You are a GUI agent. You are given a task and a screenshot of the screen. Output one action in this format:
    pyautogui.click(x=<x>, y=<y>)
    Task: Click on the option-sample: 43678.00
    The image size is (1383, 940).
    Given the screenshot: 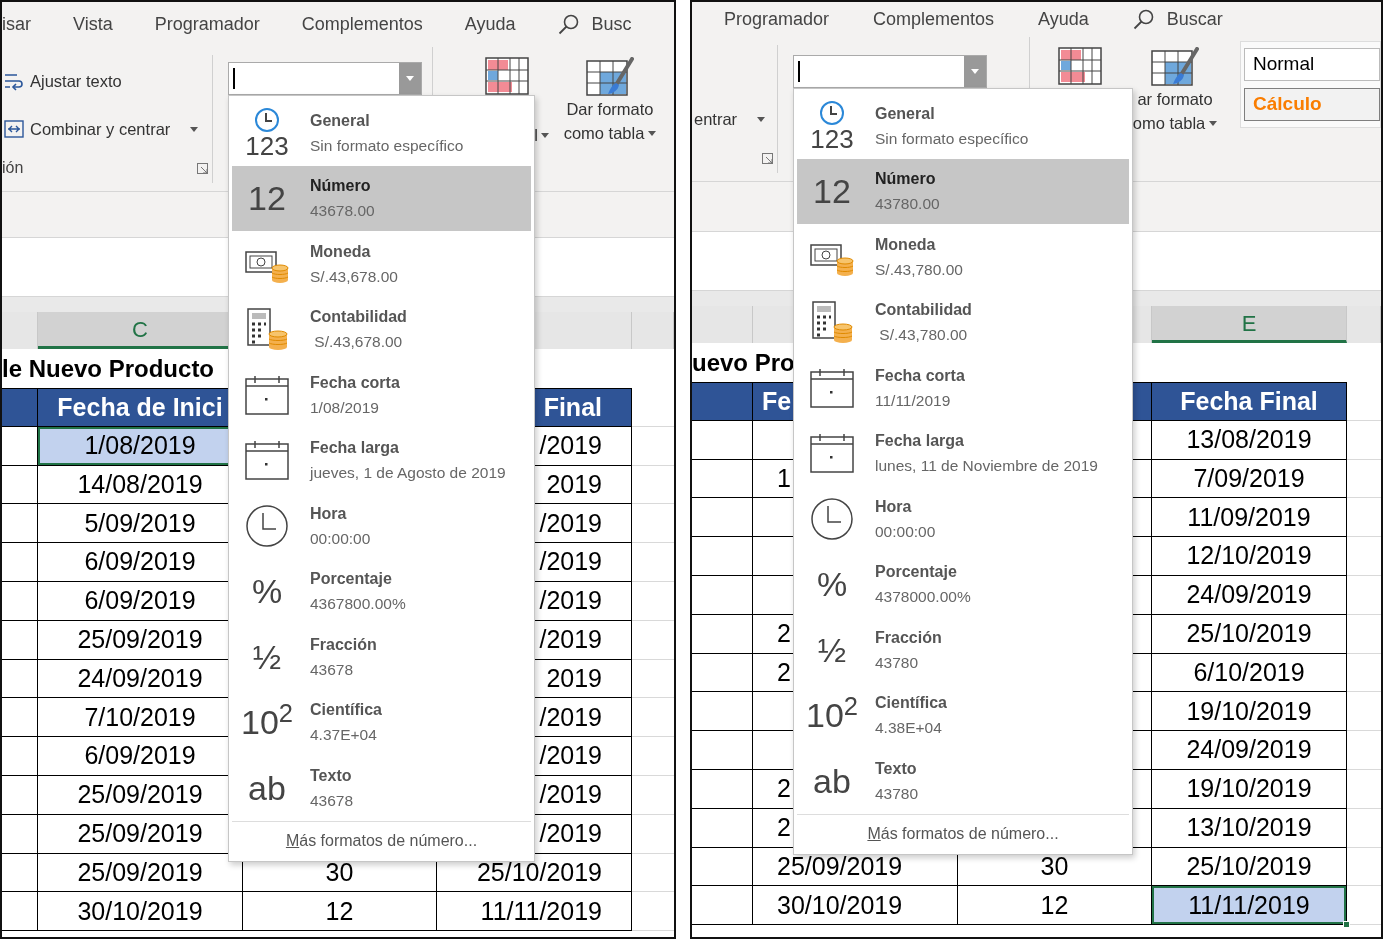 What is the action you would take?
    pyautogui.click(x=342, y=211)
    